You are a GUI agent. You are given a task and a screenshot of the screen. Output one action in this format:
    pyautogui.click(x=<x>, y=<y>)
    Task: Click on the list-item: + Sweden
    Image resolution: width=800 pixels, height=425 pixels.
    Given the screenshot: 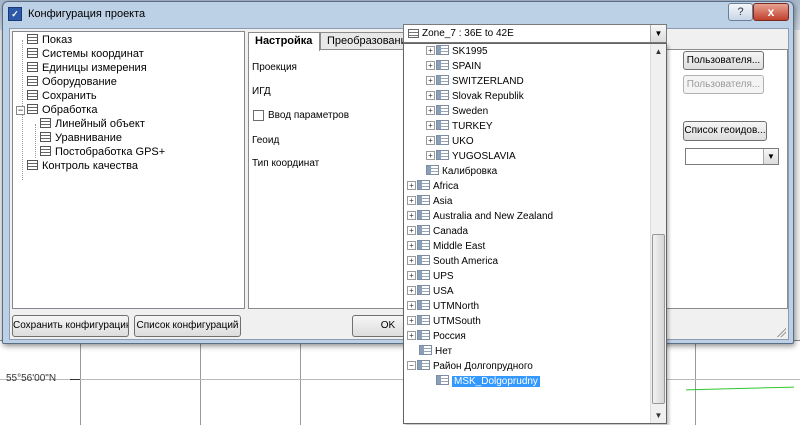 What is the action you would take?
    pyautogui.click(x=457, y=112)
    